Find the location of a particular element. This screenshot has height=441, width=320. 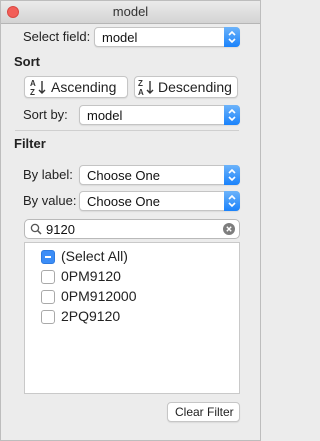

clear-filter-label: Clear Filter is located at coordinates (204, 412).